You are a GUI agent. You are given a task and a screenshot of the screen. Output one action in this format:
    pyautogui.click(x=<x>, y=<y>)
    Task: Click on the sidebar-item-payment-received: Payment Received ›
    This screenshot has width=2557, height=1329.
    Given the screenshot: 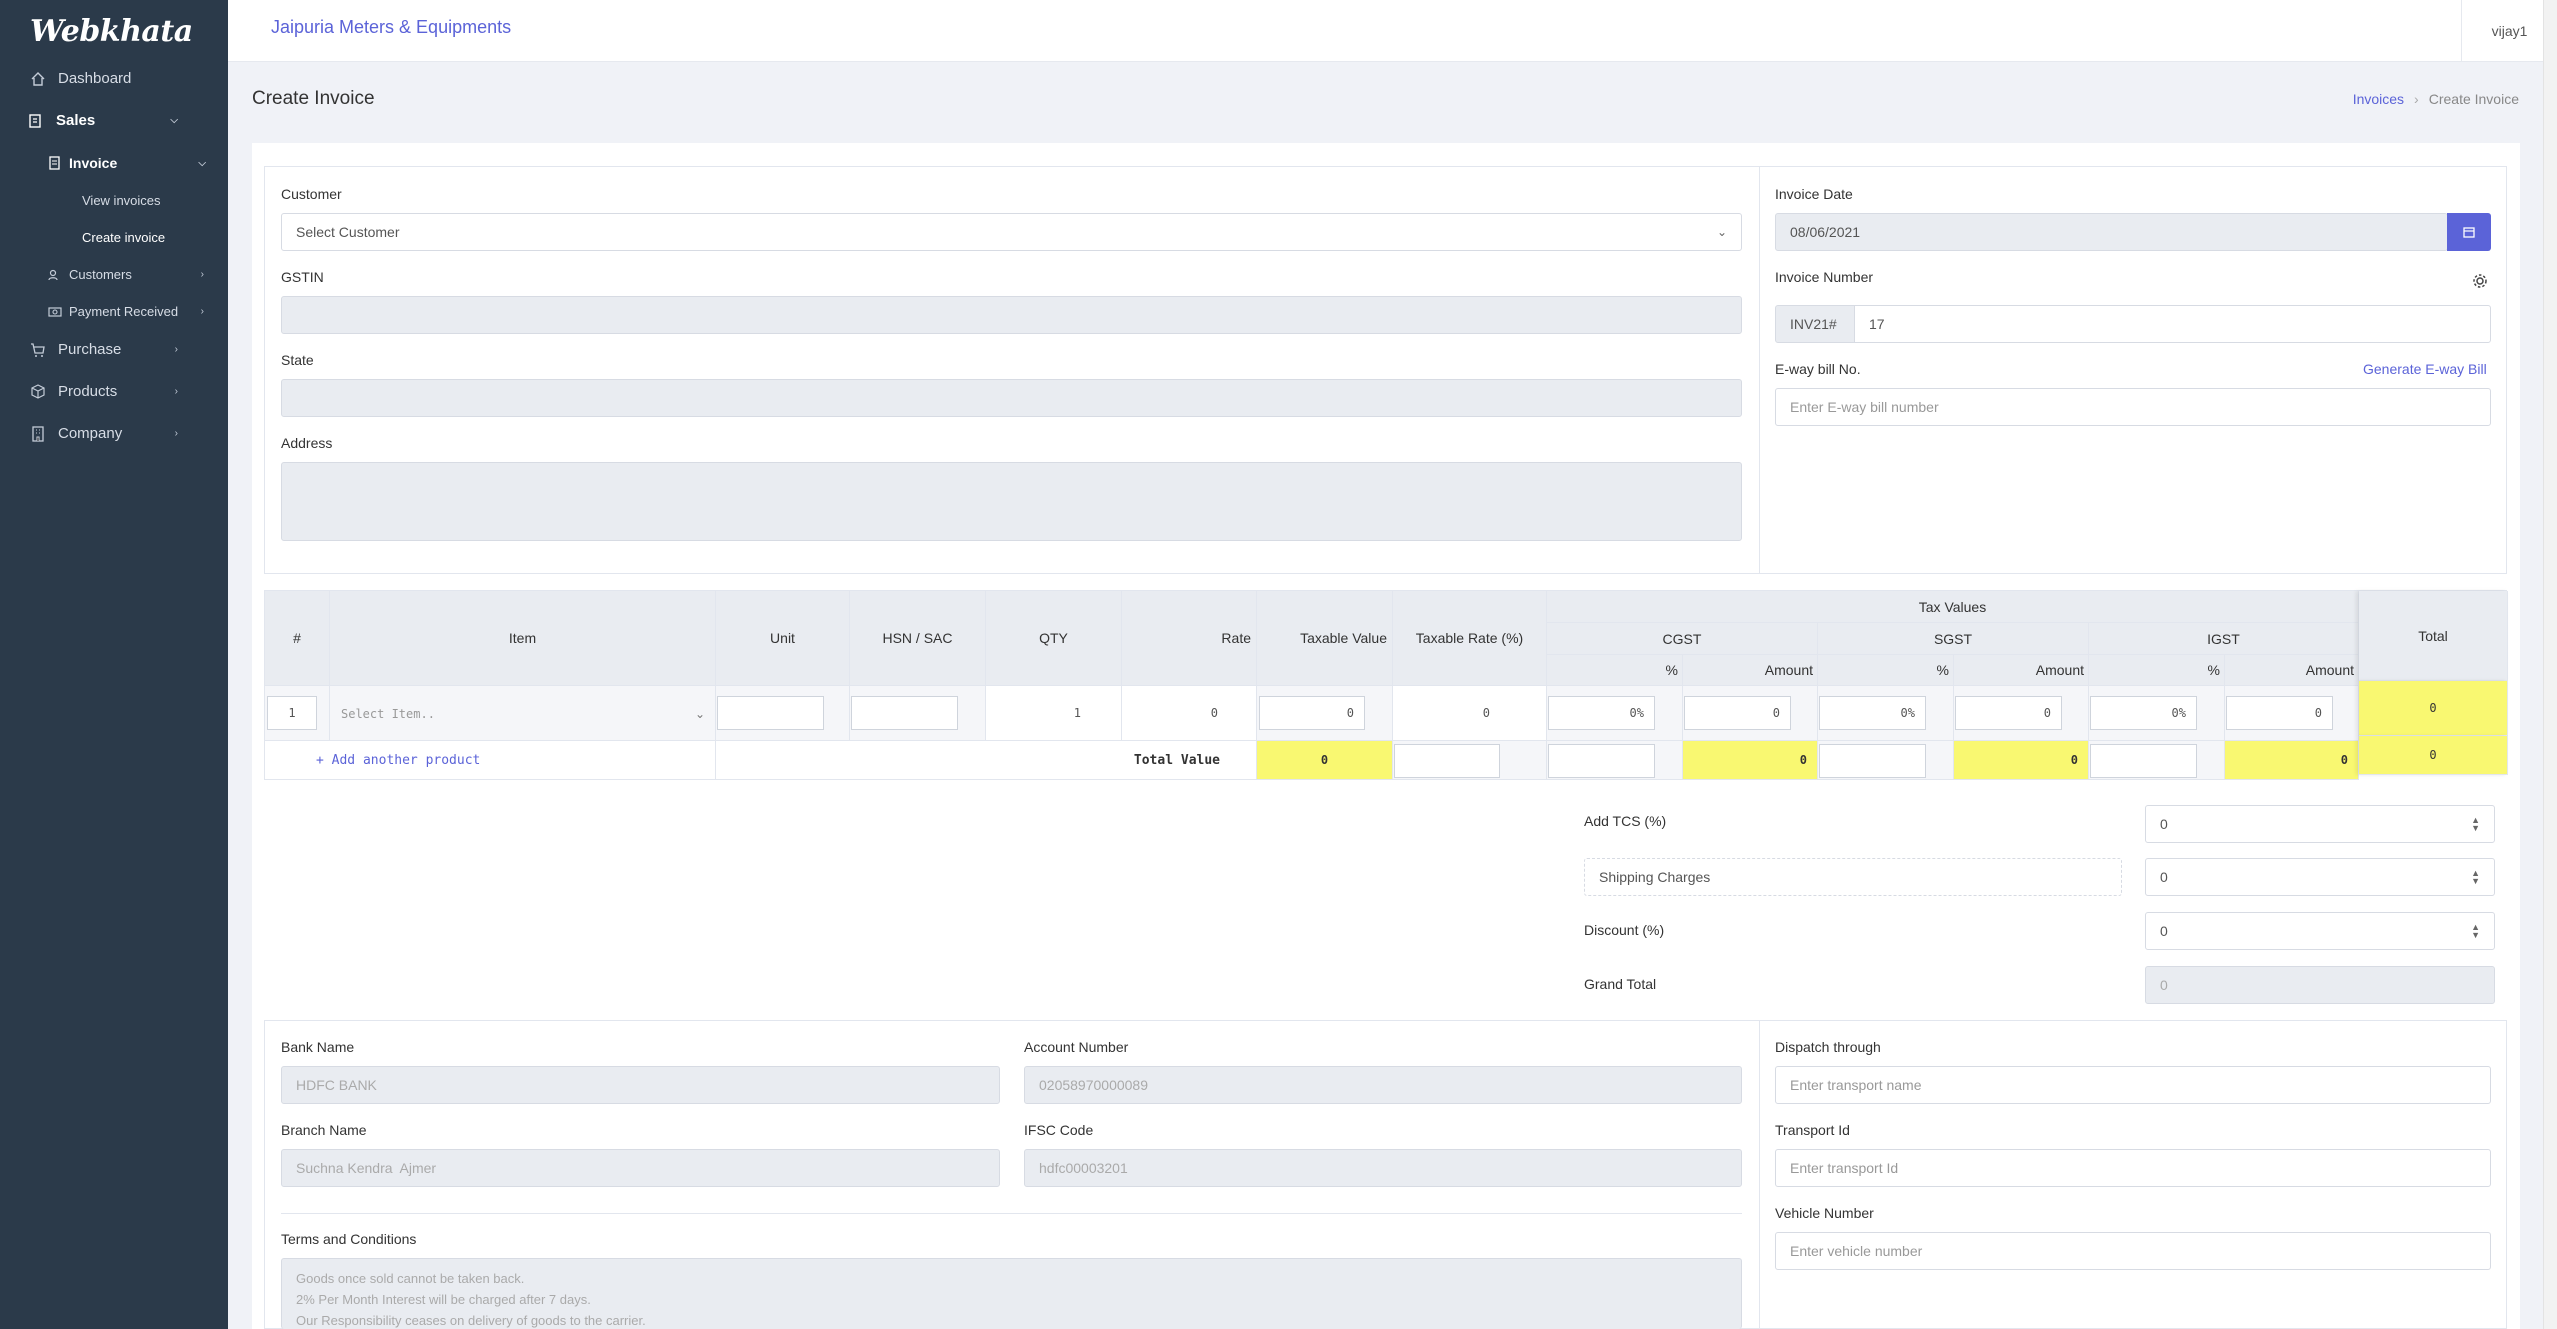 What is the action you would take?
    pyautogui.click(x=114, y=311)
    